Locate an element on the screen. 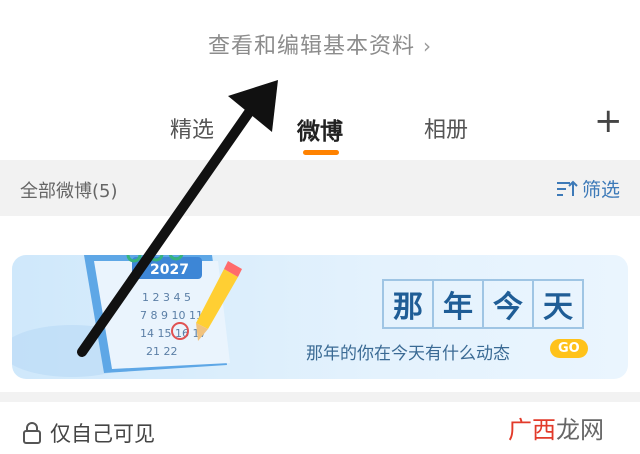 This screenshot has width=640, height=454. profile-tabs: 精选 微博 相册 is located at coordinates (320, 136).